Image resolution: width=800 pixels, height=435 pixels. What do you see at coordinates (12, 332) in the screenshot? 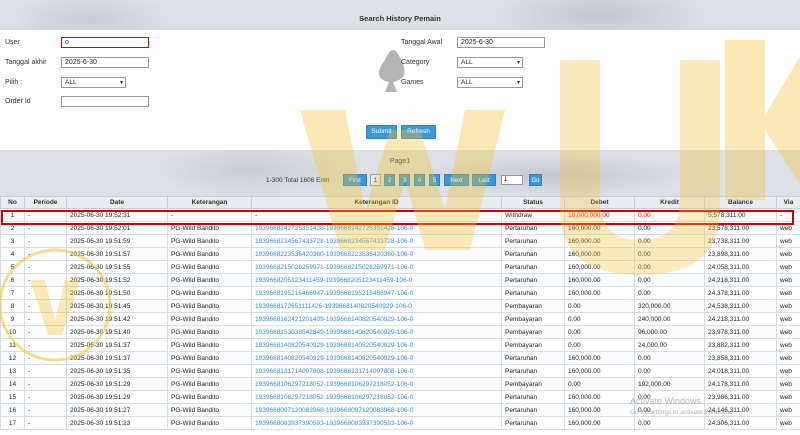
I see `table-cell: 10` at bounding box center [12, 332].